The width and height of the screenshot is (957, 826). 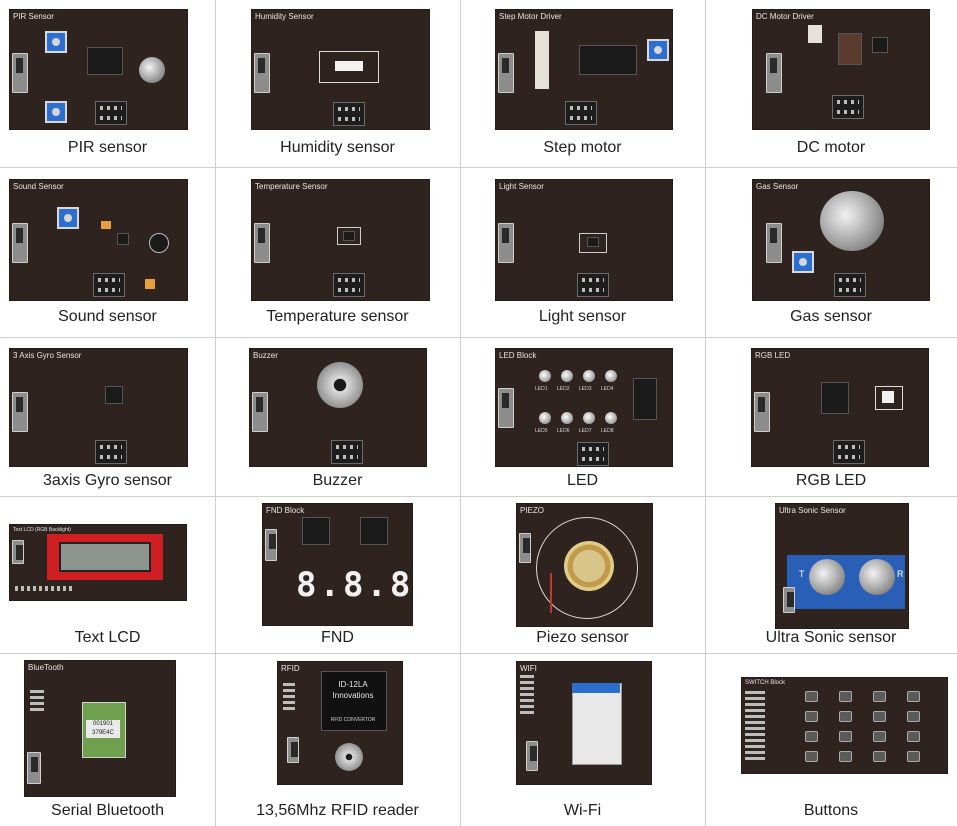 I want to click on board-title: DC Motor Driver, so click(x=785, y=16).